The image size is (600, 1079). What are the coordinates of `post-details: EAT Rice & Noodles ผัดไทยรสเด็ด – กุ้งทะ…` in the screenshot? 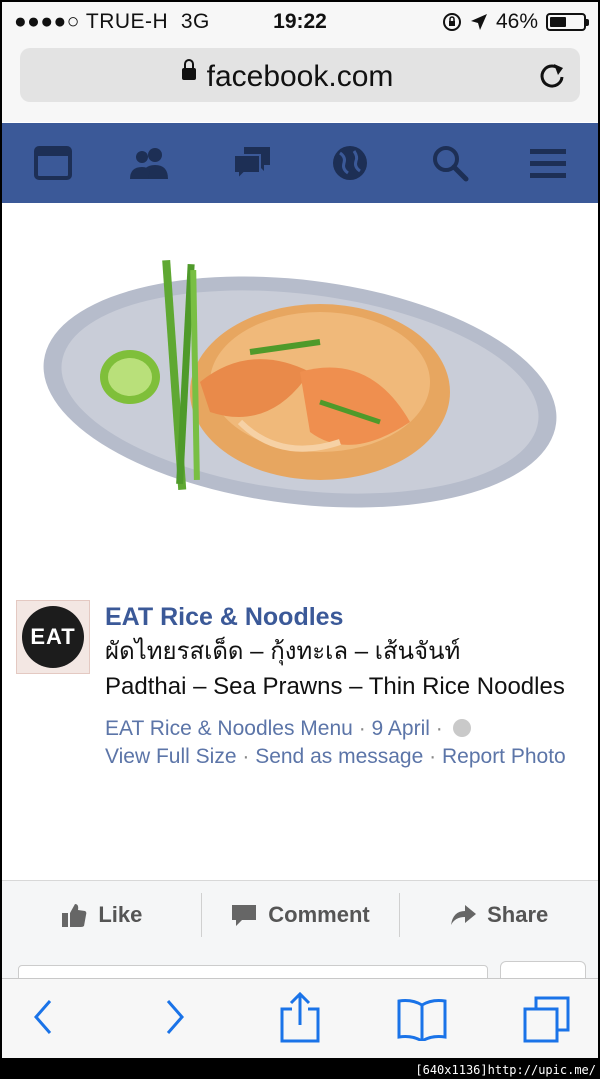 It's located at (340, 686).